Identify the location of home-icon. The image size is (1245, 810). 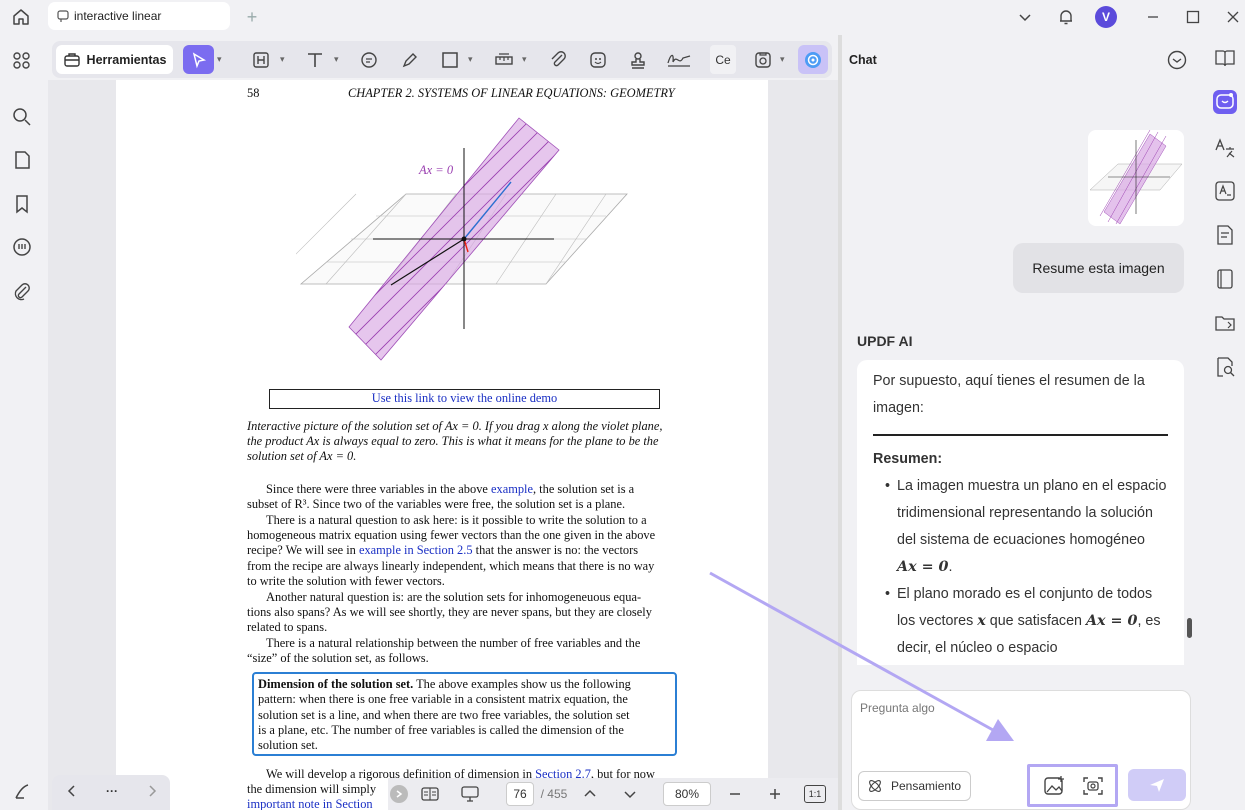
(21, 17).